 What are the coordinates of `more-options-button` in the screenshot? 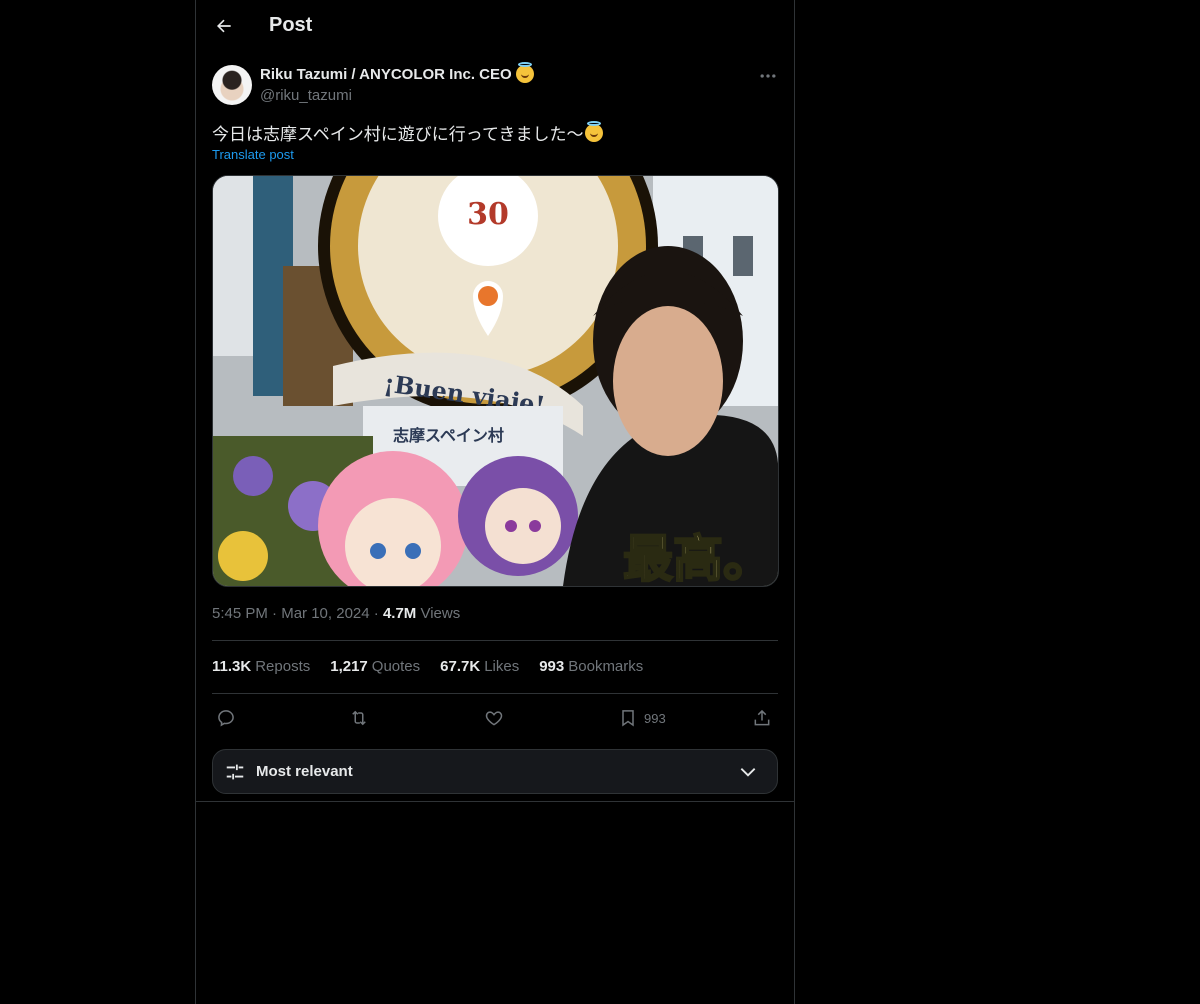 It's located at (768, 76).